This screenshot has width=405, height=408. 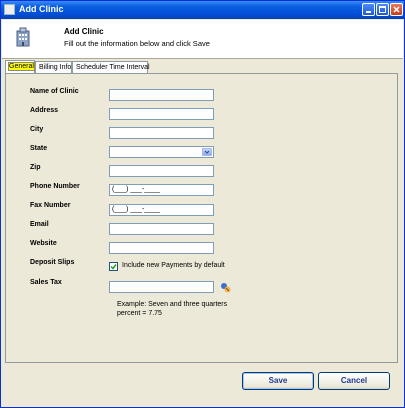 What do you see at coordinates (161, 210) in the screenshot?
I see `fax-number-input: (___) ___-____` at bounding box center [161, 210].